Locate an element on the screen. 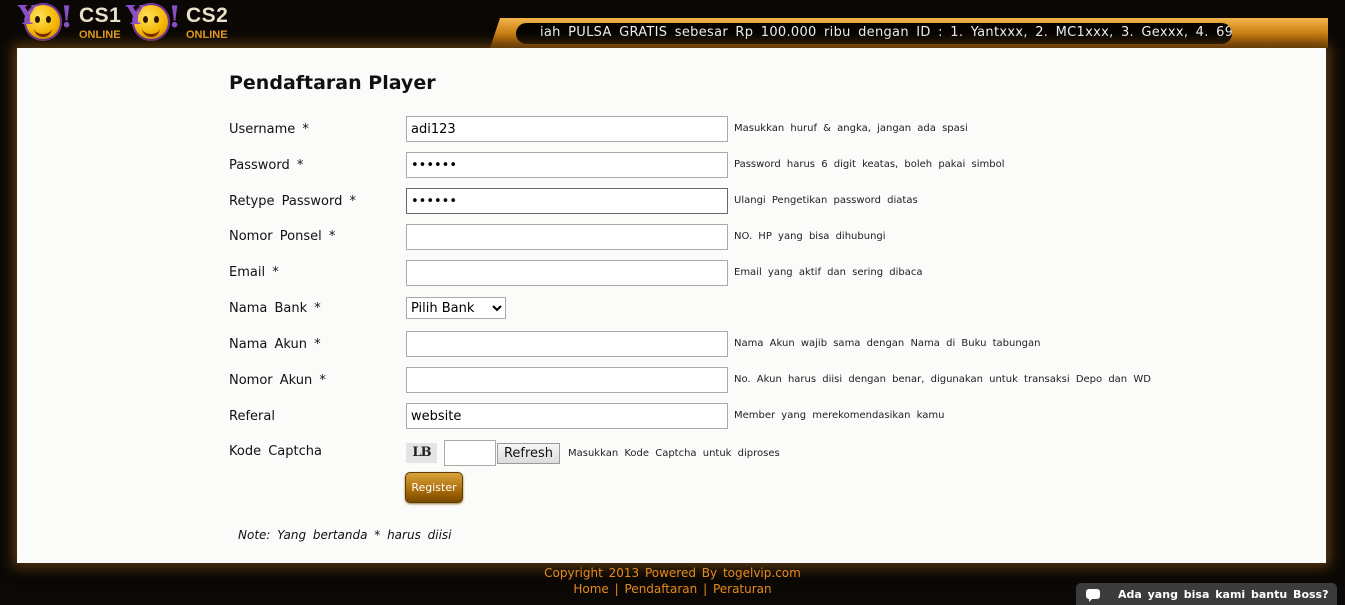 The image size is (1345, 605). cs1-status: Y ! CS1 ONLINE is located at coordinates (71, 22).